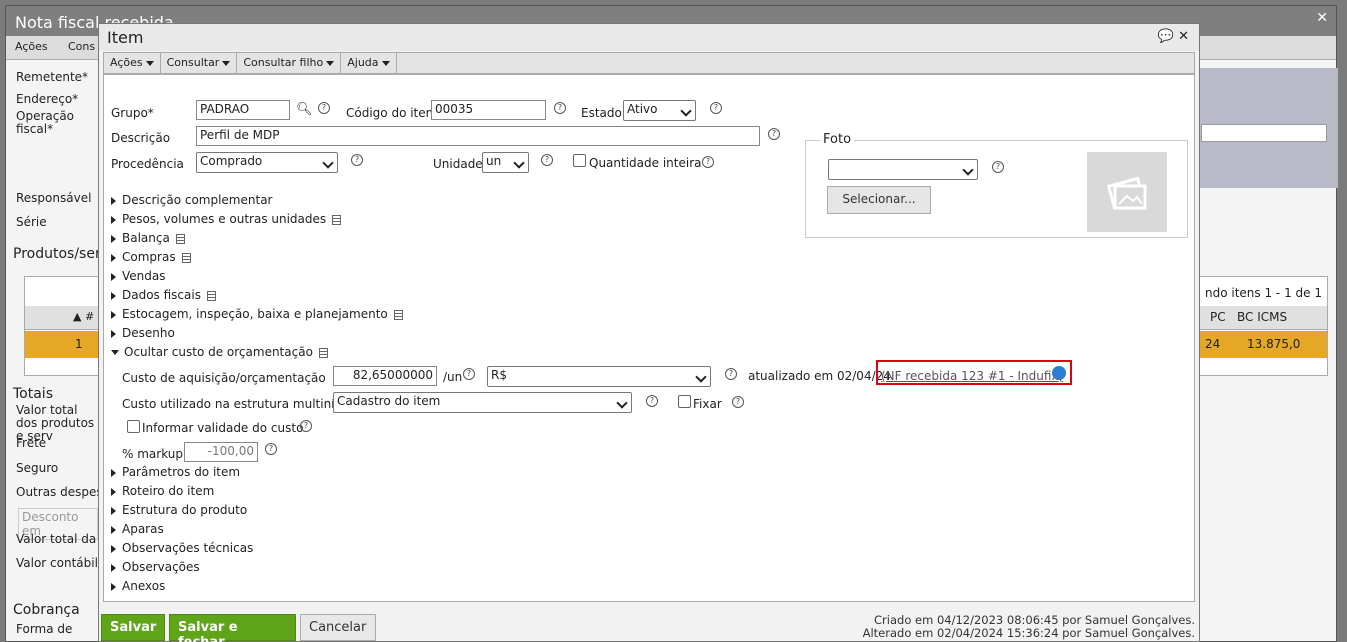  What do you see at coordinates (162, 491) in the screenshot?
I see `section-roteiro: Roteiro do item` at bounding box center [162, 491].